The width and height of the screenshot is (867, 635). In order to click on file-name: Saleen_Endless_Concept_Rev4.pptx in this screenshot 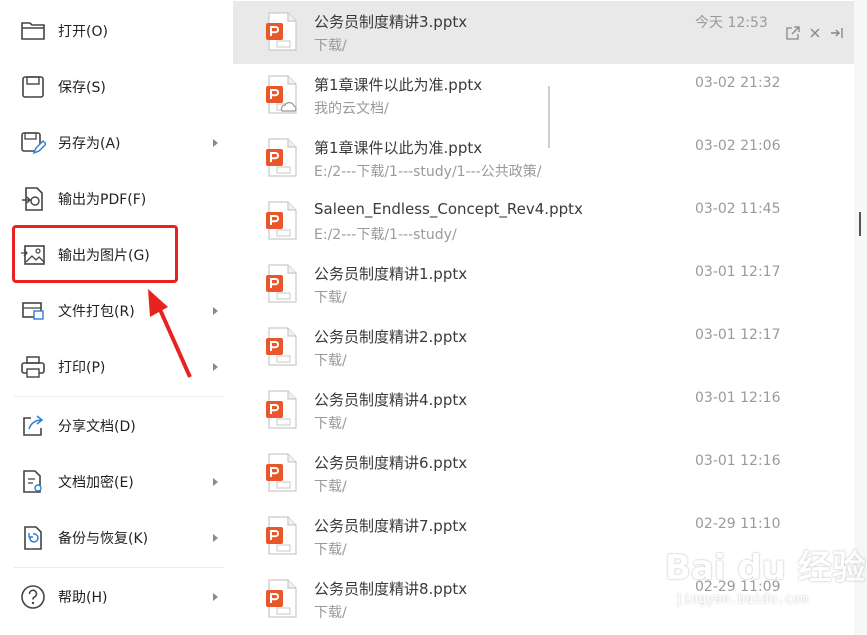, I will do `click(448, 209)`.